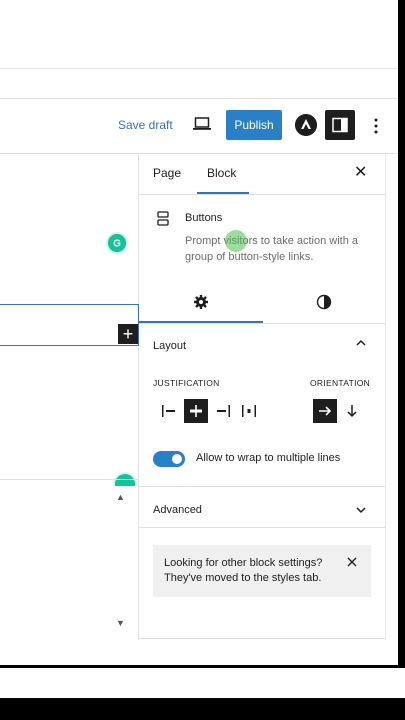 The width and height of the screenshot is (405, 720). I want to click on styles-contrast-icon, so click(324, 302).